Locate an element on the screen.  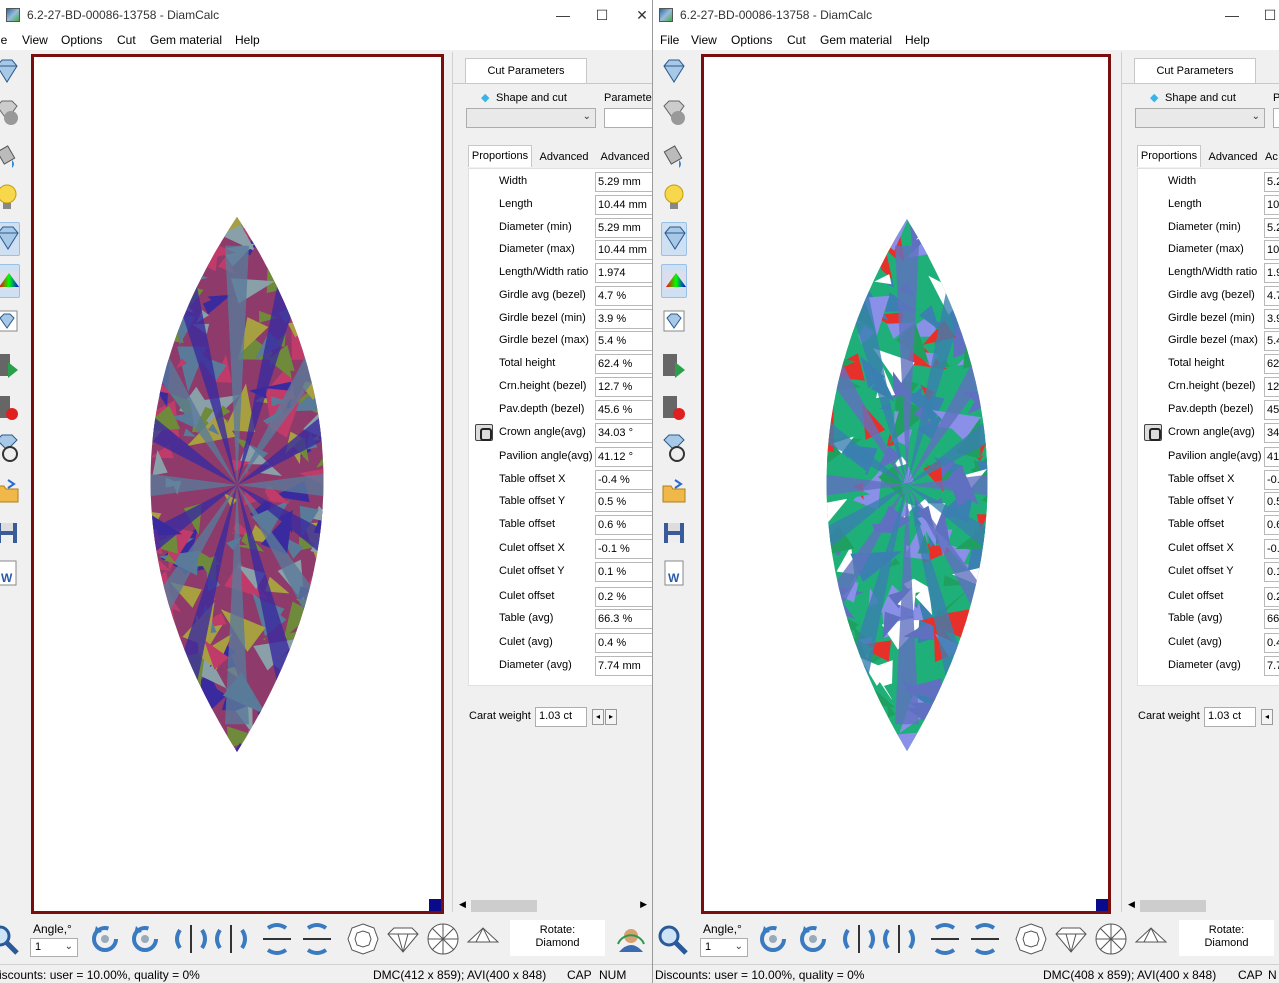
flip-vertical-alt-icon is located at coordinates (985, 939).